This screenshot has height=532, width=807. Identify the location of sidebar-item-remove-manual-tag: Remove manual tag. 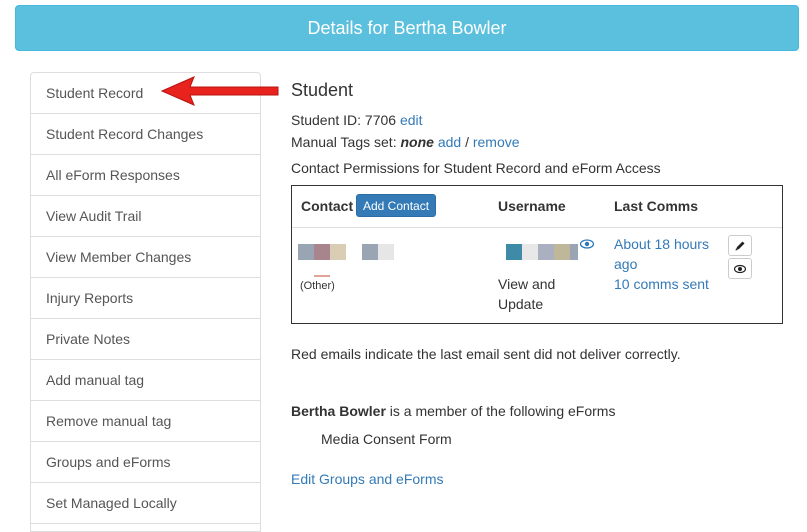
(145, 421).